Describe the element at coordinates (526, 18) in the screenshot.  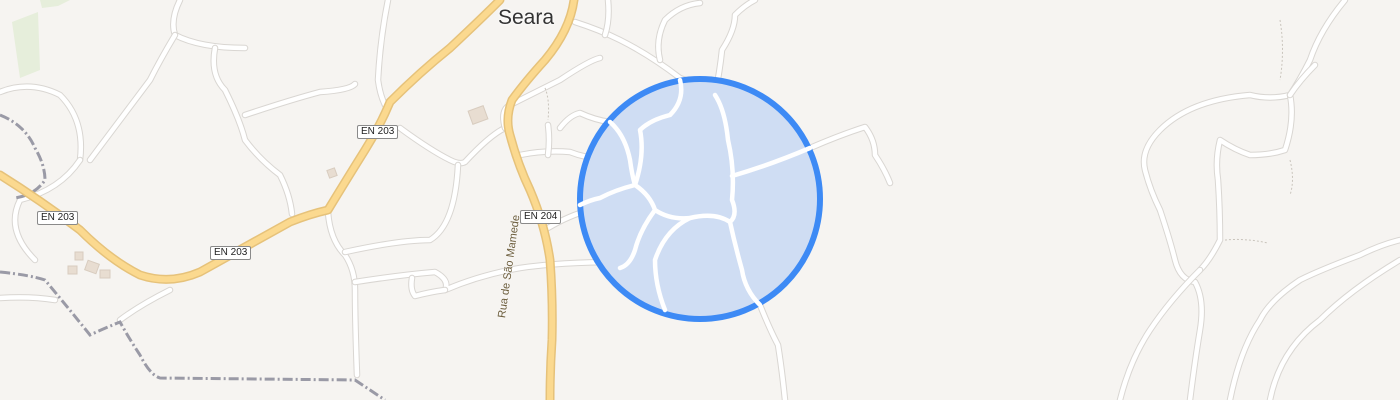
I see `place-label-seara: Seara` at that location.